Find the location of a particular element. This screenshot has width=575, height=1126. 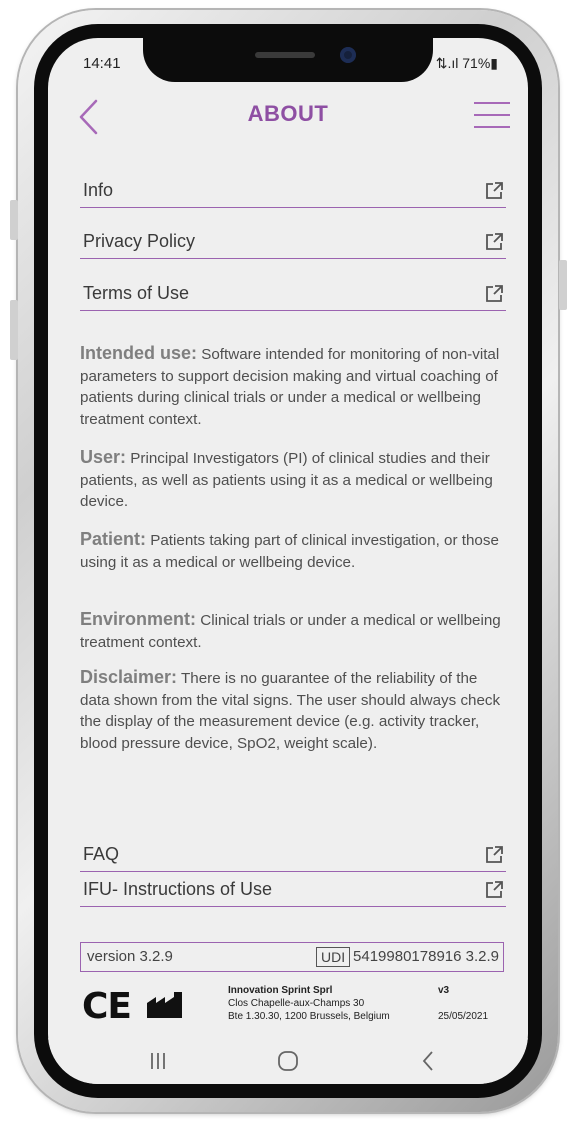

version-box: version 3.2.9 UDI 5419980178916 3.2.9 is located at coordinates (292, 957).